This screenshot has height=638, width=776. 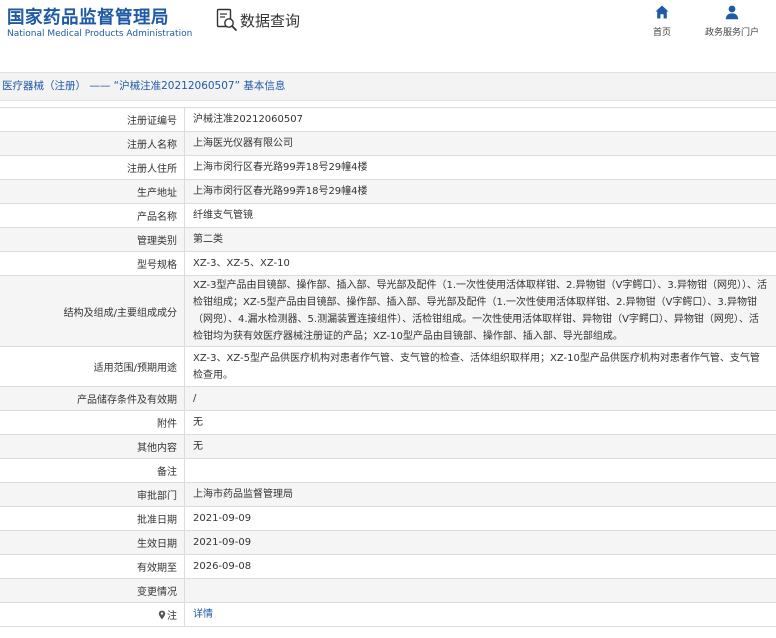 What do you see at coordinates (92, 422) in the screenshot?
I see `field-label: 附件` at bounding box center [92, 422].